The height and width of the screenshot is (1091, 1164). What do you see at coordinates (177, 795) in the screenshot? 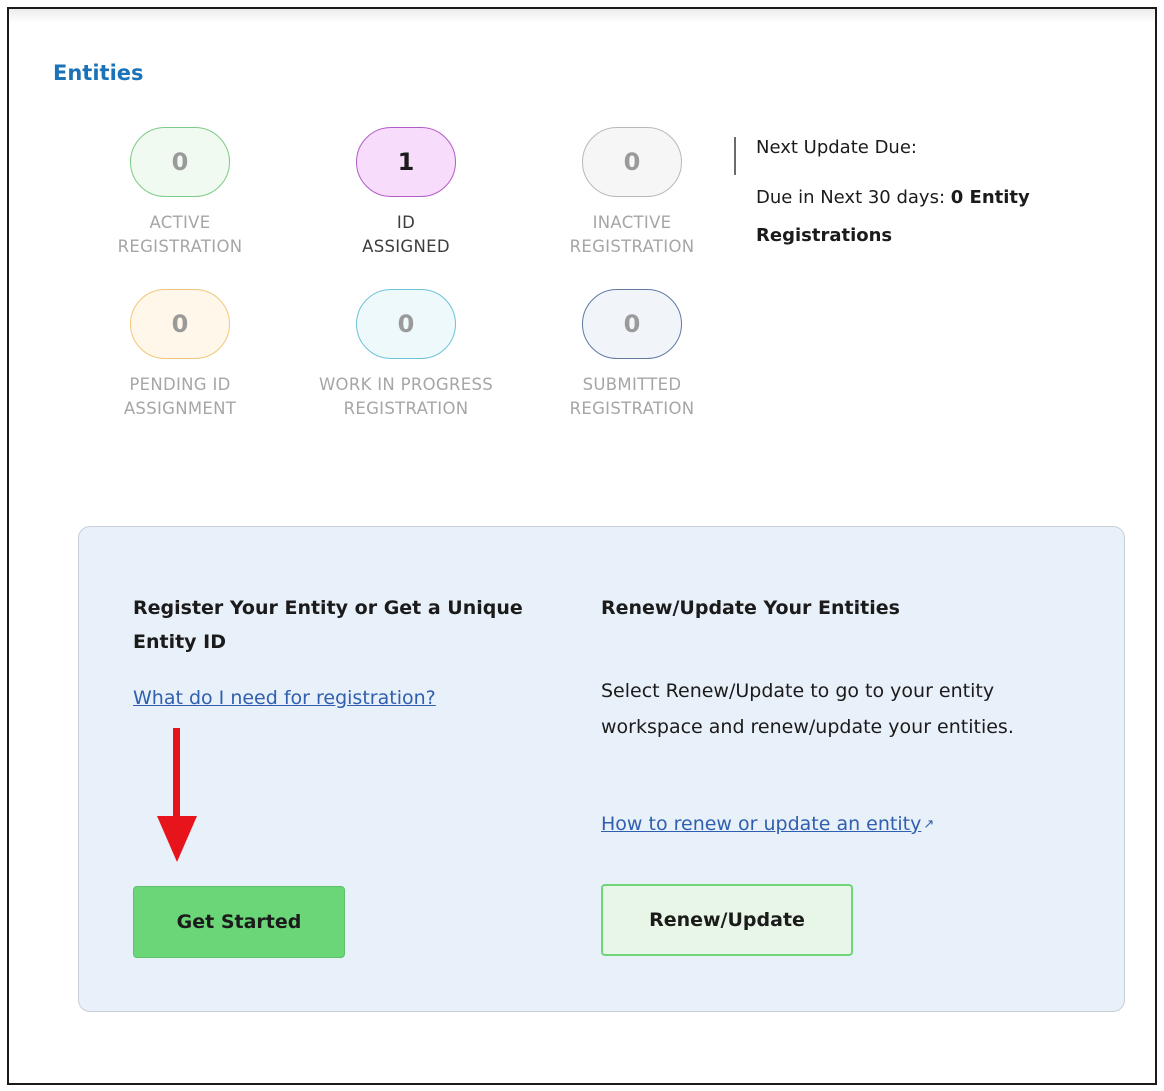
I see `red-arrow-icon` at bounding box center [177, 795].